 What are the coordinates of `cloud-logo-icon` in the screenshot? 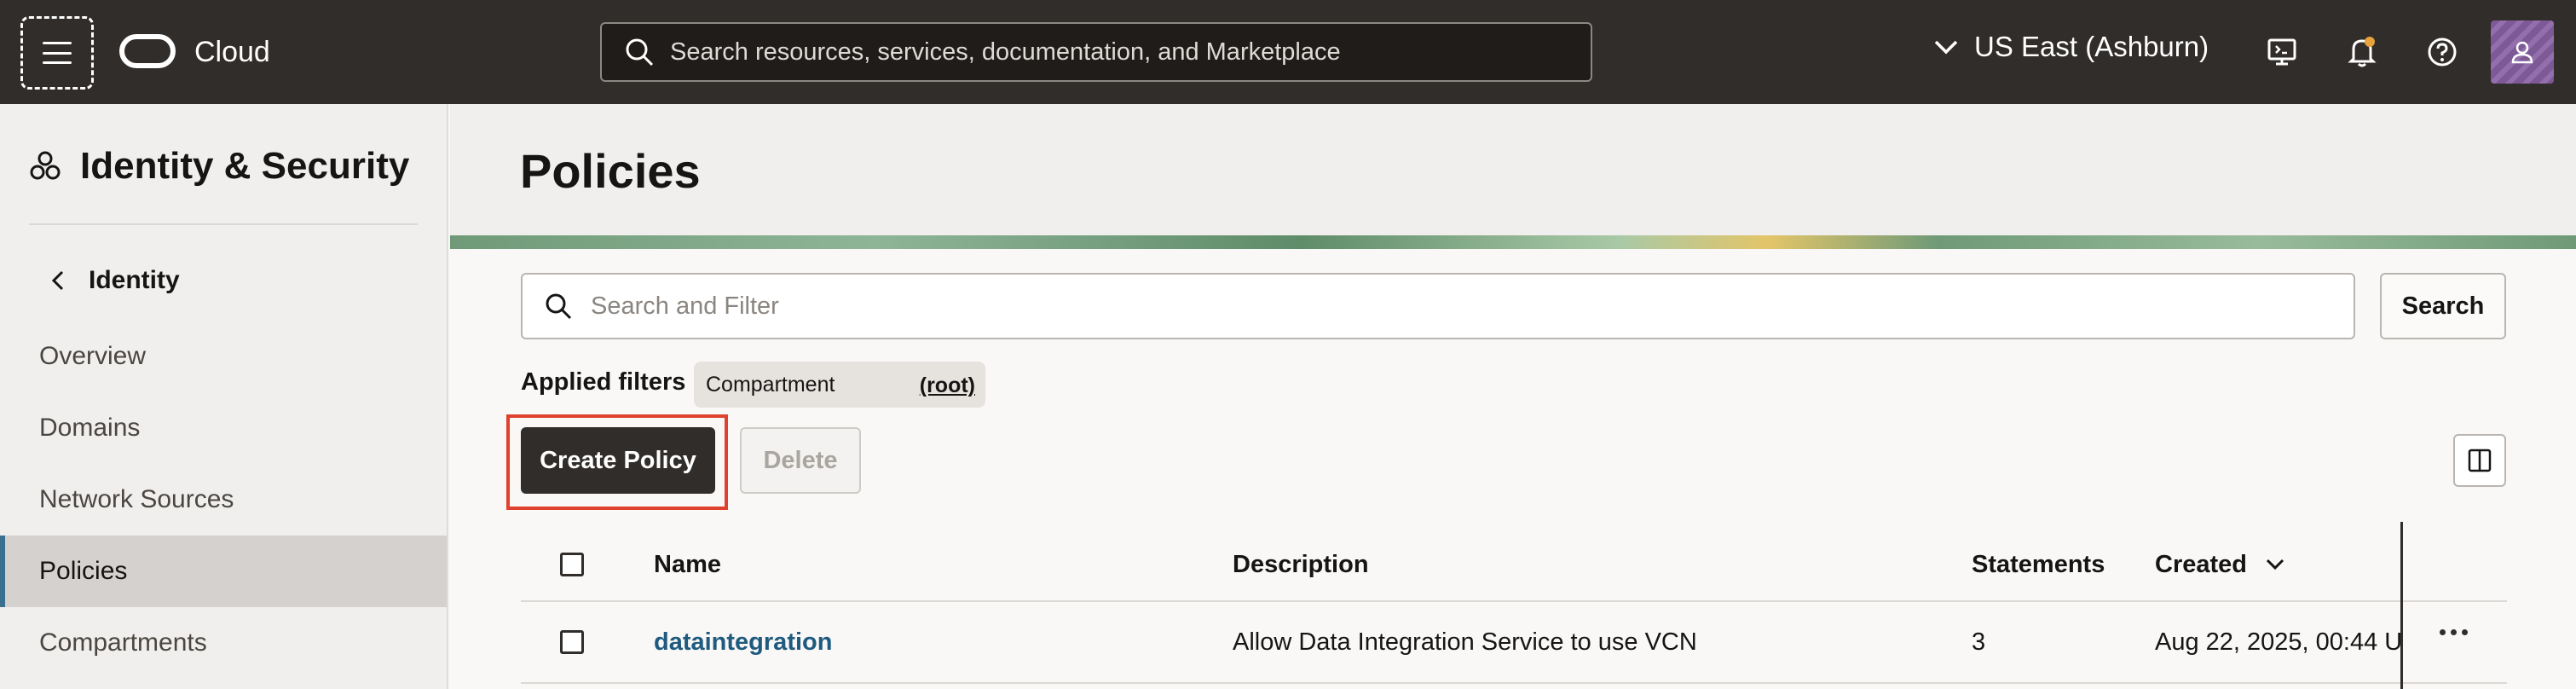 It's located at (147, 51).